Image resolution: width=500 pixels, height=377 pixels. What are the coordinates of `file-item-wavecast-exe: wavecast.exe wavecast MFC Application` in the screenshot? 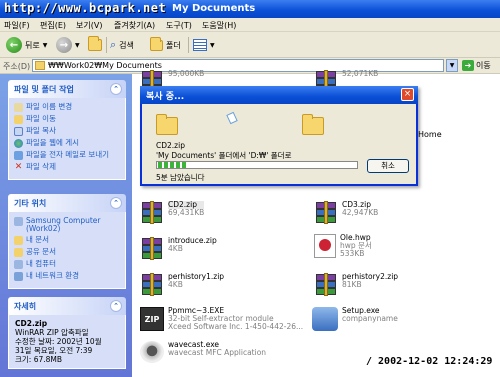 It's located at (203, 352).